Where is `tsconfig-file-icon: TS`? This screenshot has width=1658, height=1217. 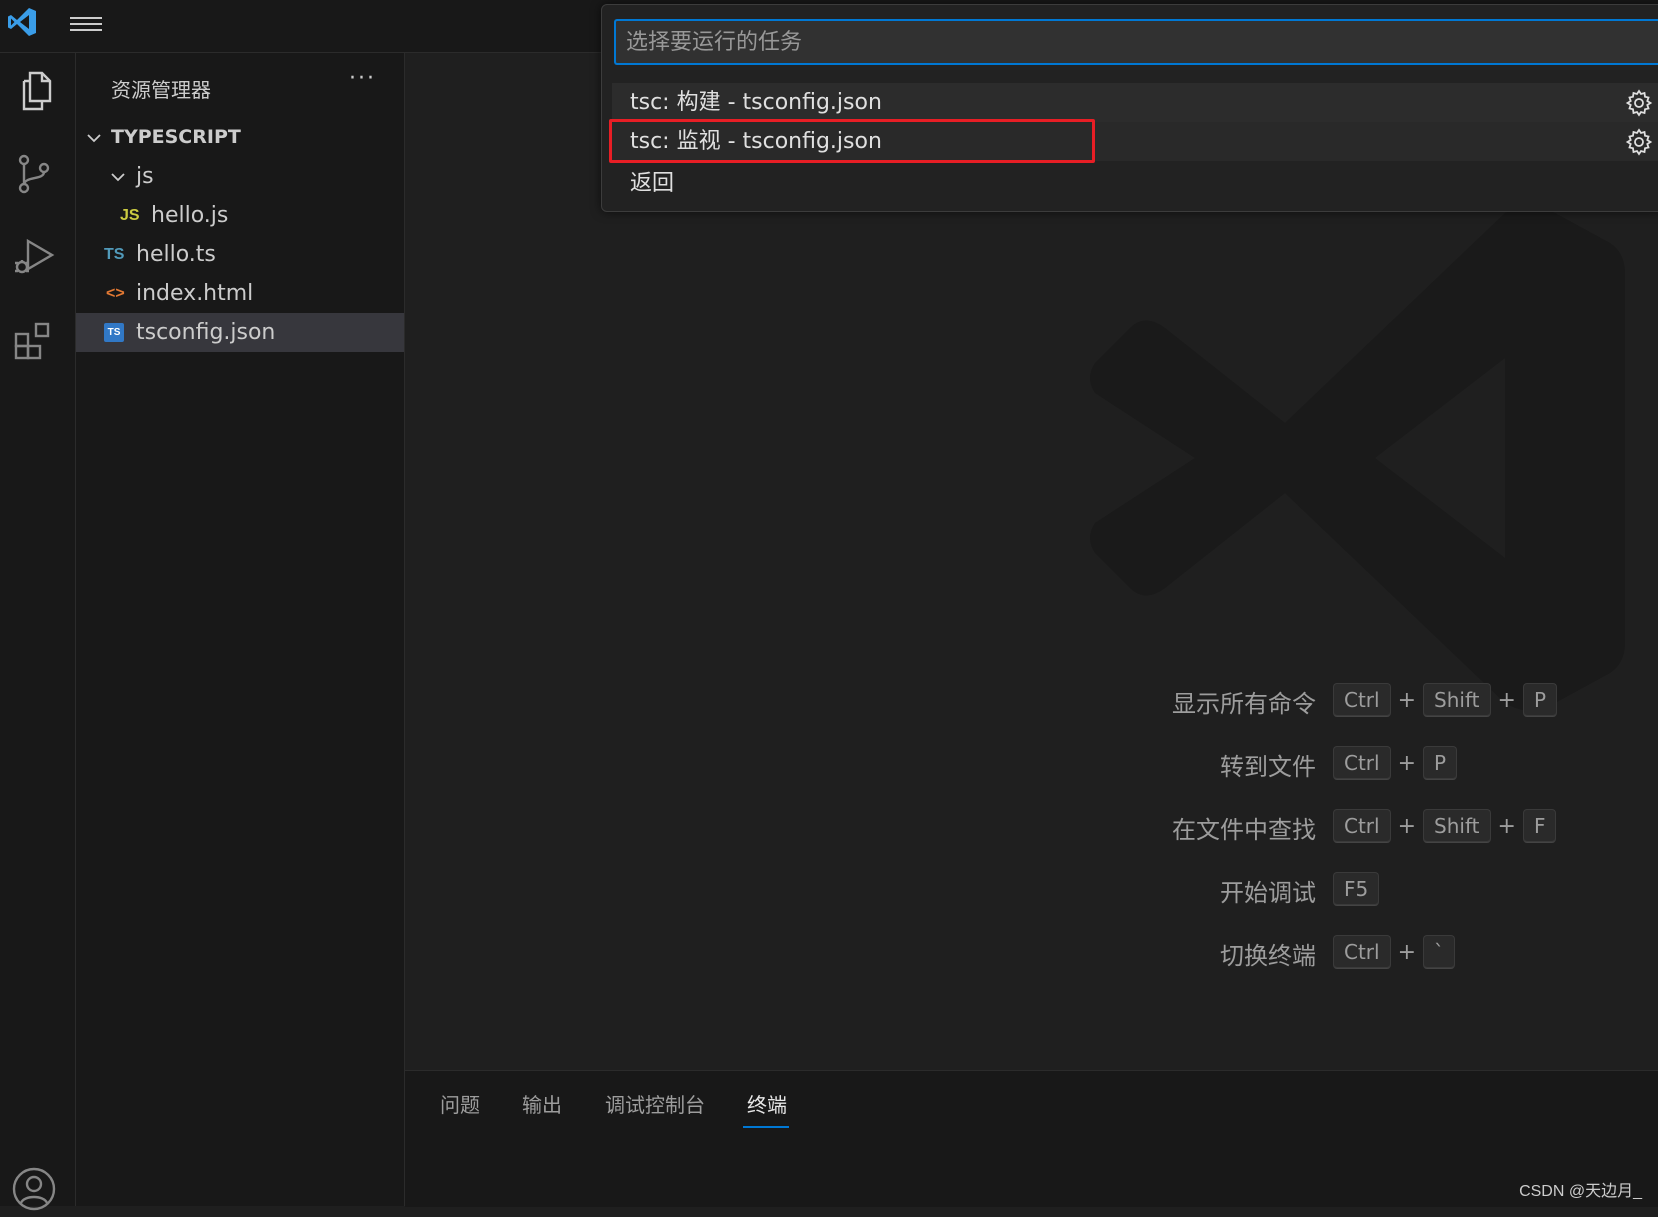 tsconfig-file-icon: TS is located at coordinates (114, 332).